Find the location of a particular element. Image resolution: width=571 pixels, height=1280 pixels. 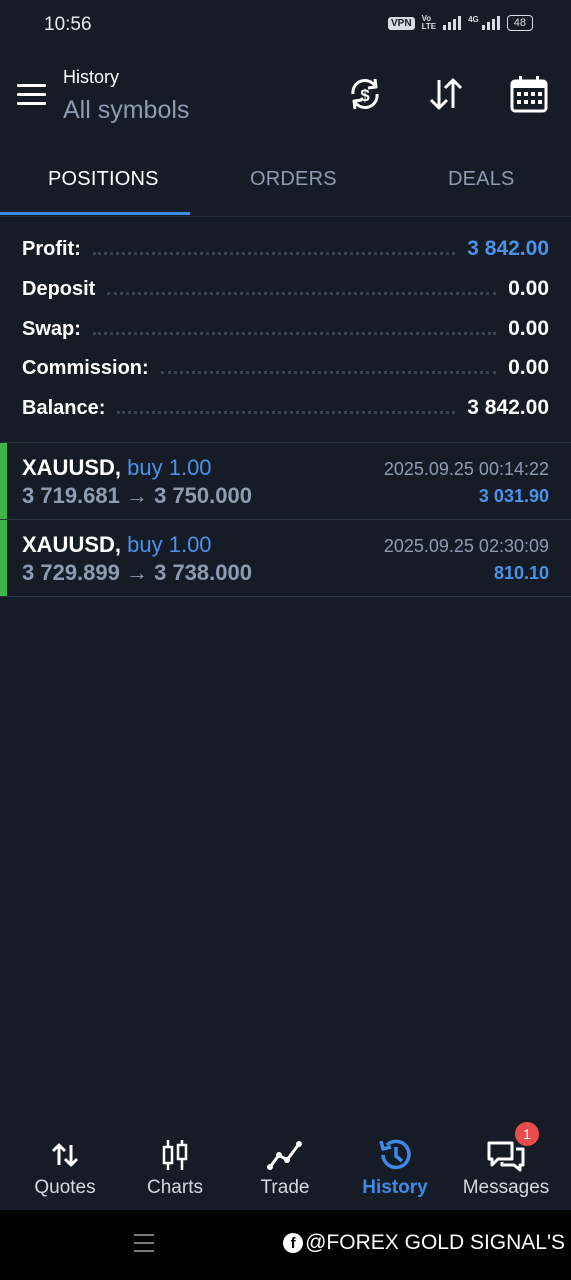

quotes-icon is located at coordinates (65, 1155).